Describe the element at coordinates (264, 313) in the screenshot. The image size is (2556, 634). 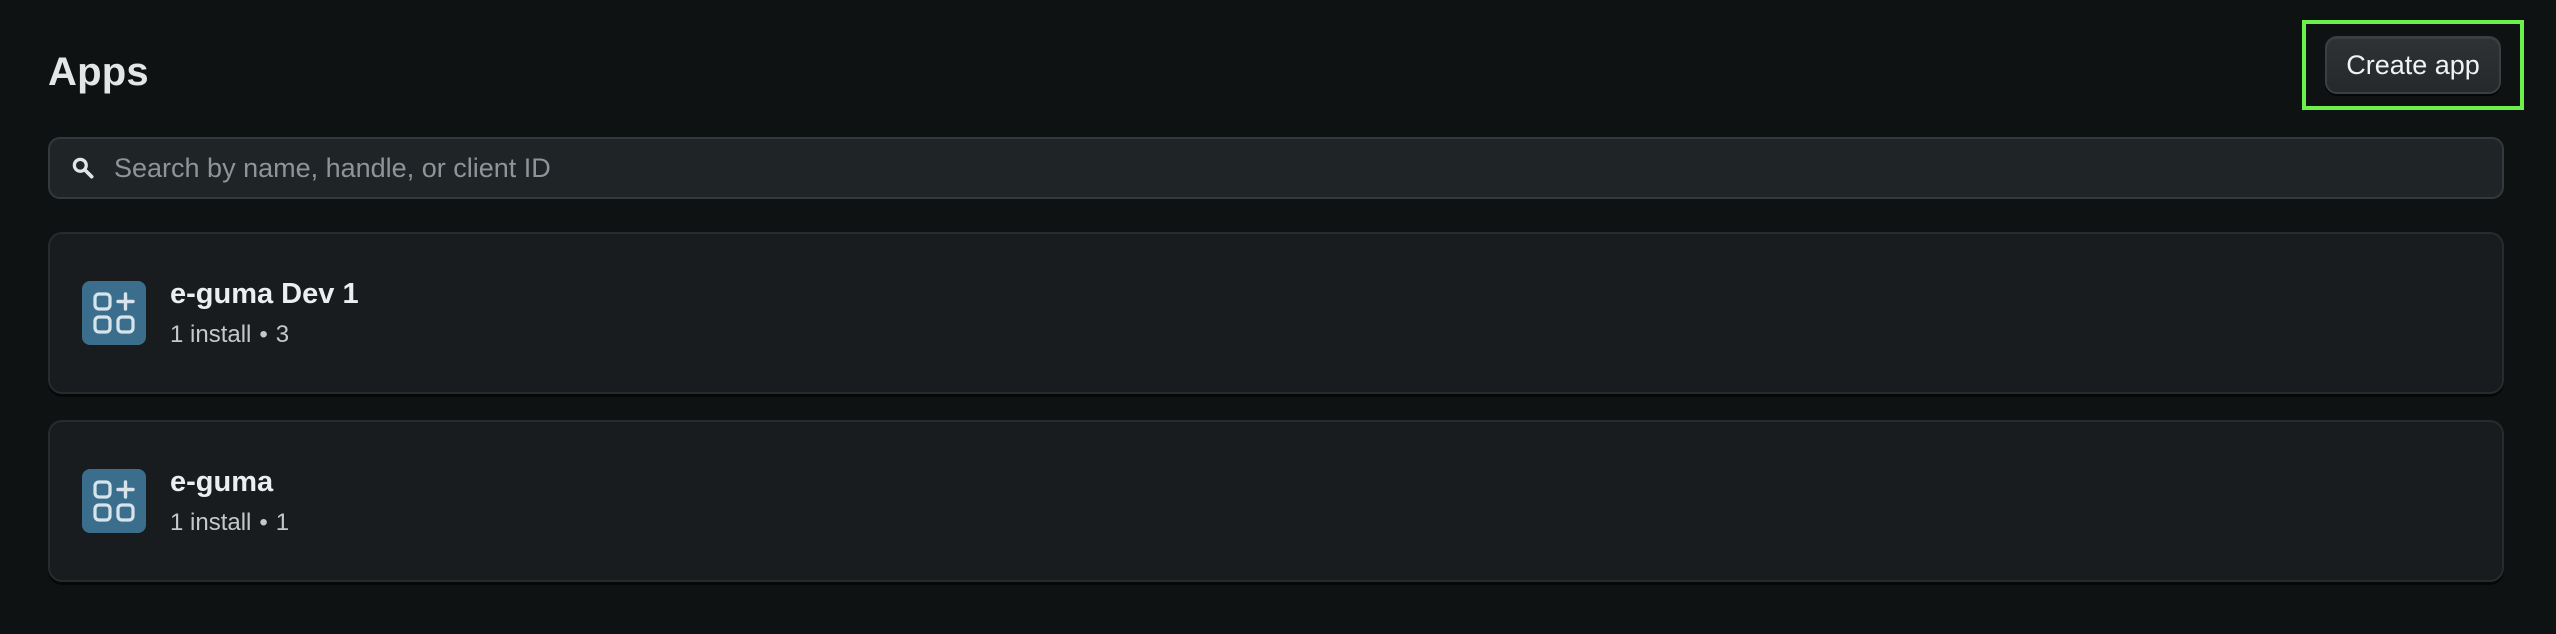
I see `app-card-text: e-guma Dev 1 1 install • 3` at that location.